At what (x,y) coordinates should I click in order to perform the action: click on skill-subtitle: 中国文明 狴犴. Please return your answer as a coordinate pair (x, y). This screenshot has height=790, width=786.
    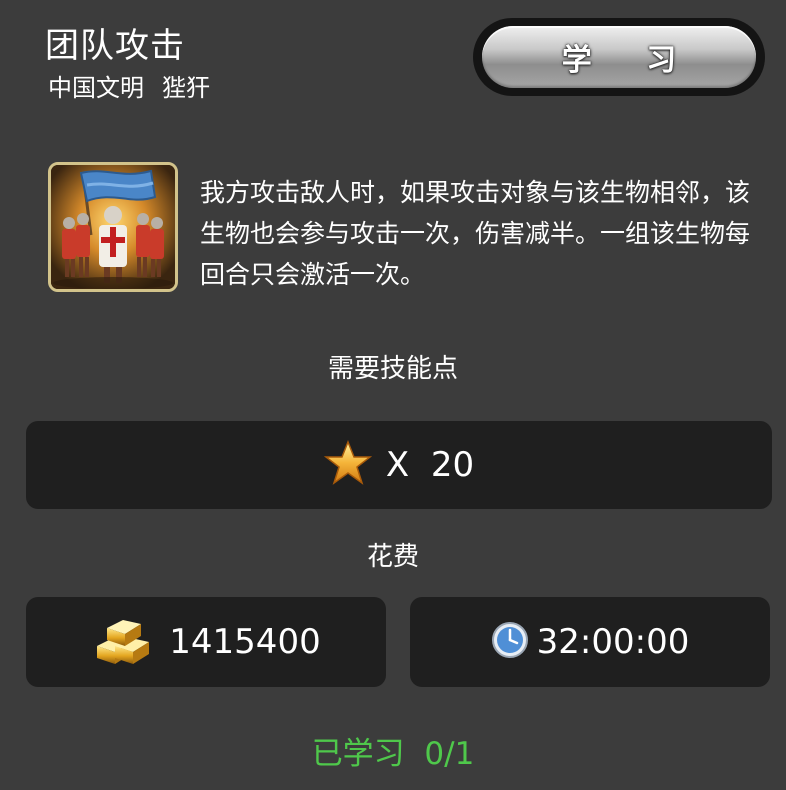
    Looking at the image, I should click on (129, 88).